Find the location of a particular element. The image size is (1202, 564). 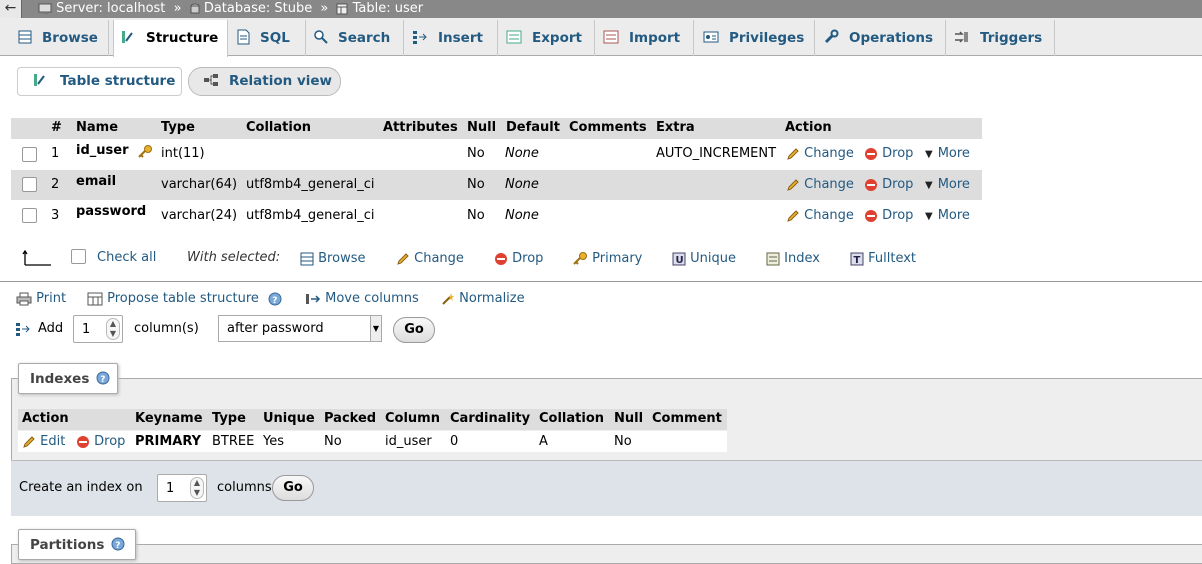

subtab-table-structure: Table structure is located at coordinates (99, 81).